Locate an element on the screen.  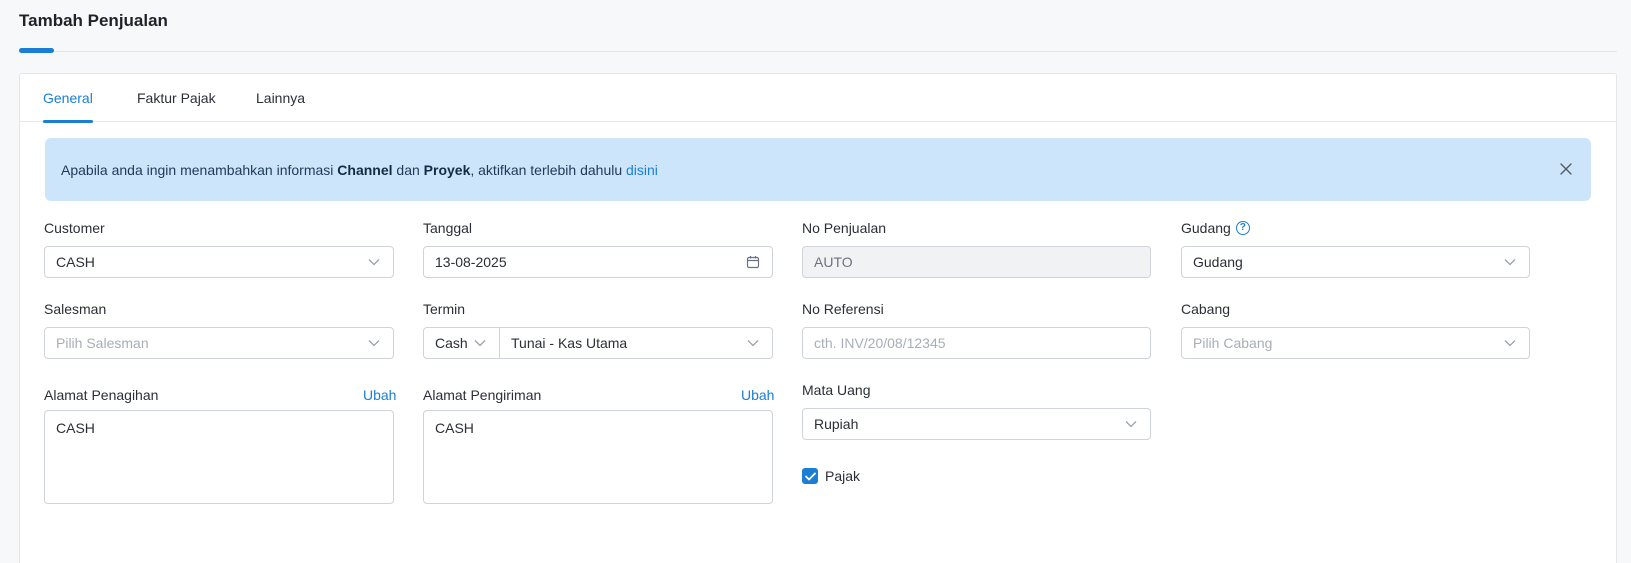
tanggal-value: 13-08-2025 is located at coordinates (471, 262).